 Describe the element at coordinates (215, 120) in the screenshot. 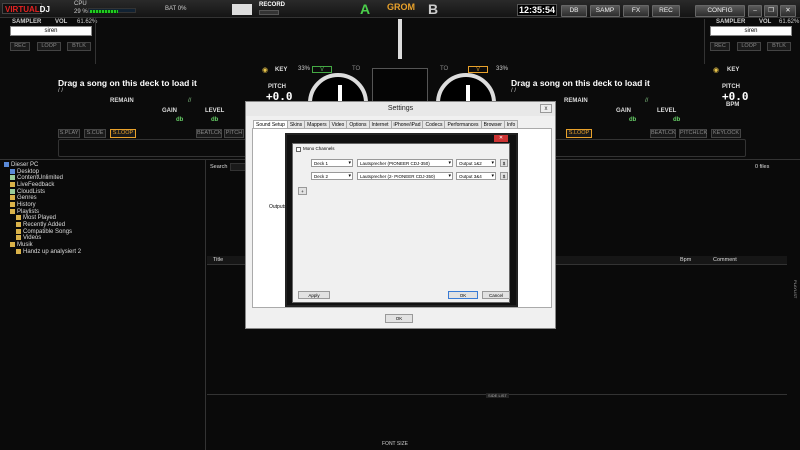

I see `left-level-db: db` at that location.